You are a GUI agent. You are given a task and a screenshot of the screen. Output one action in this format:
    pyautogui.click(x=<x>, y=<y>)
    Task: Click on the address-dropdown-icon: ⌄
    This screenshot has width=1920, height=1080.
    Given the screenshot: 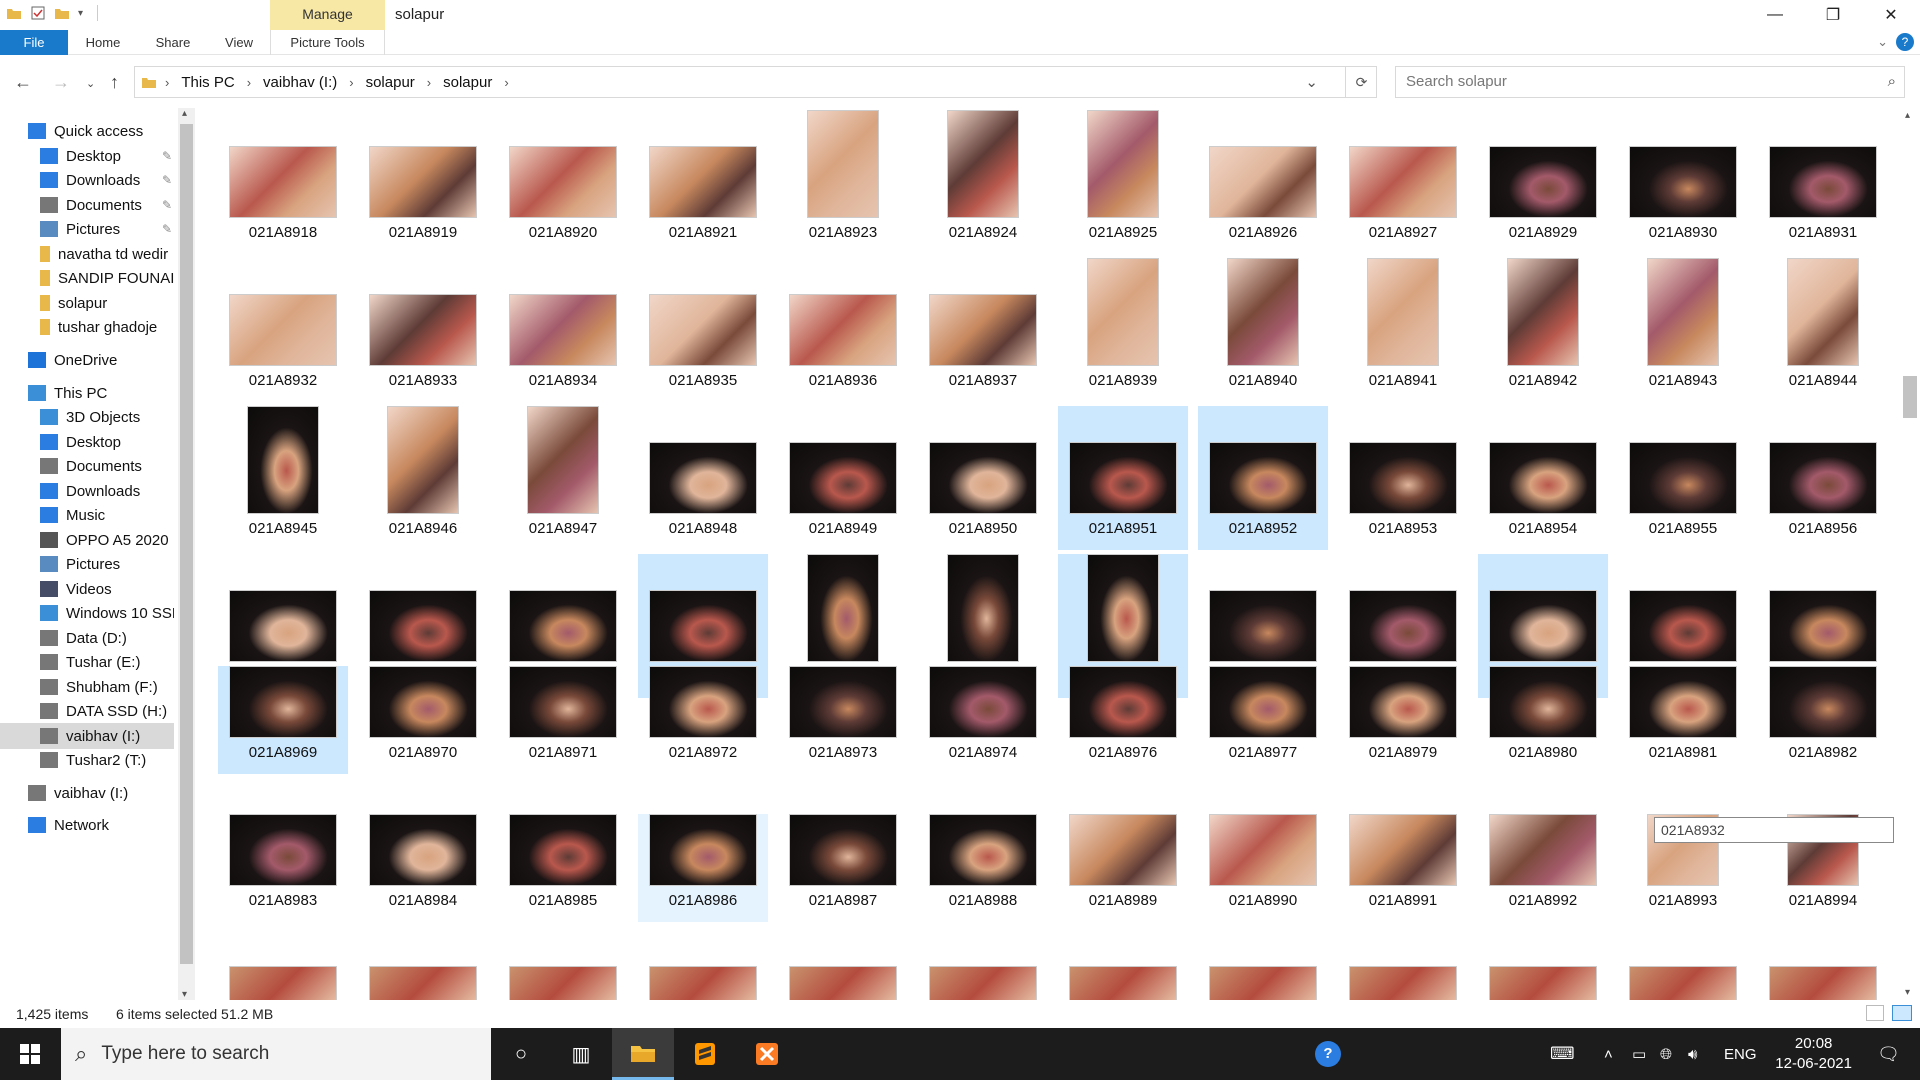 What is the action you would take?
    pyautogui.click(x=1311, y=82)
    